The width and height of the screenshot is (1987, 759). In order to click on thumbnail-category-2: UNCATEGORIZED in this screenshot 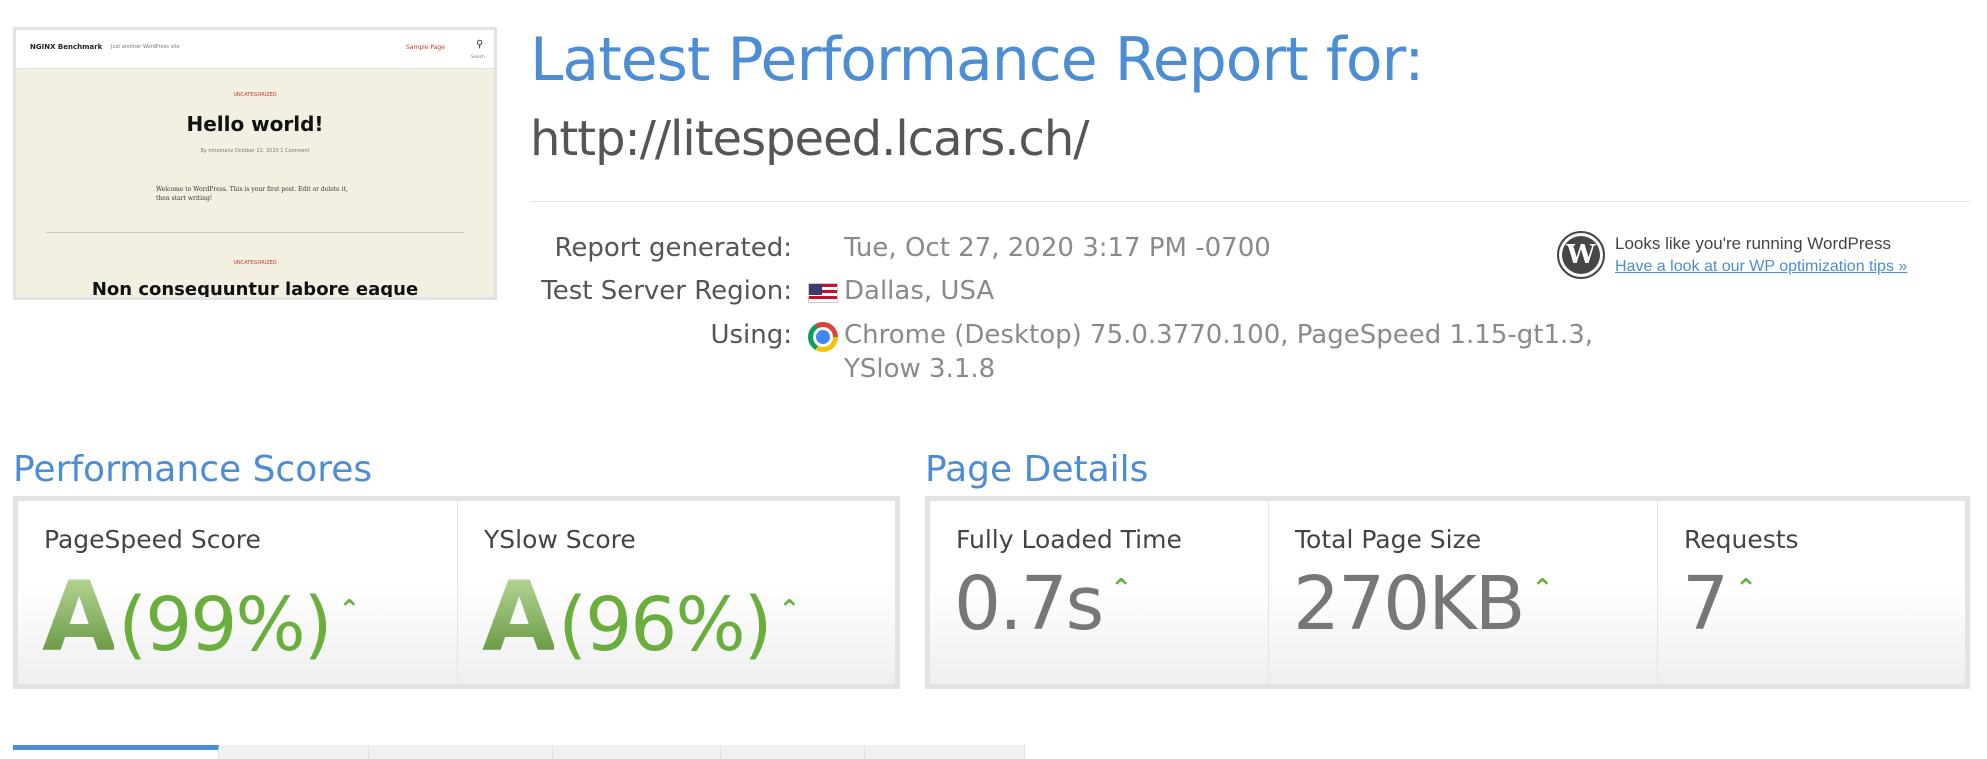, I will do `click(255, 263)`.